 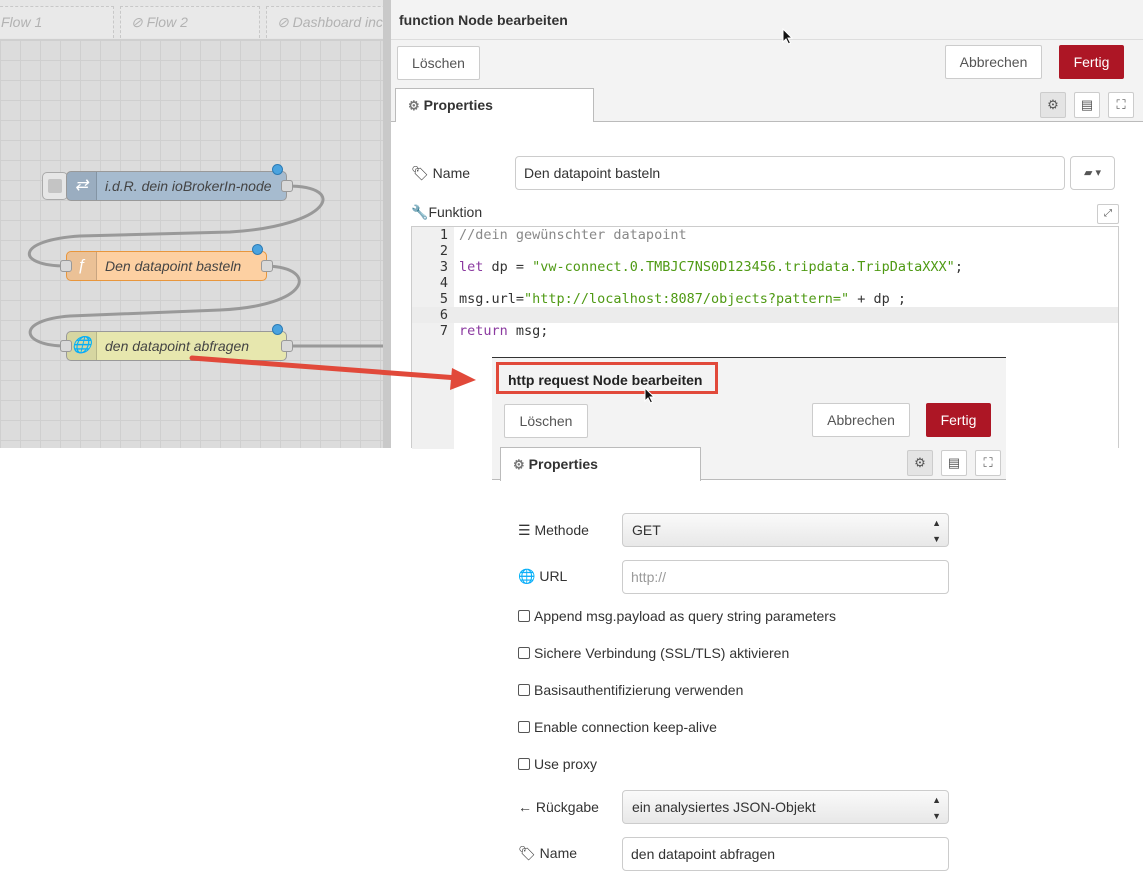 I want to click on http-name-input: den datapoint abfragen, so click(x=785, y=854).